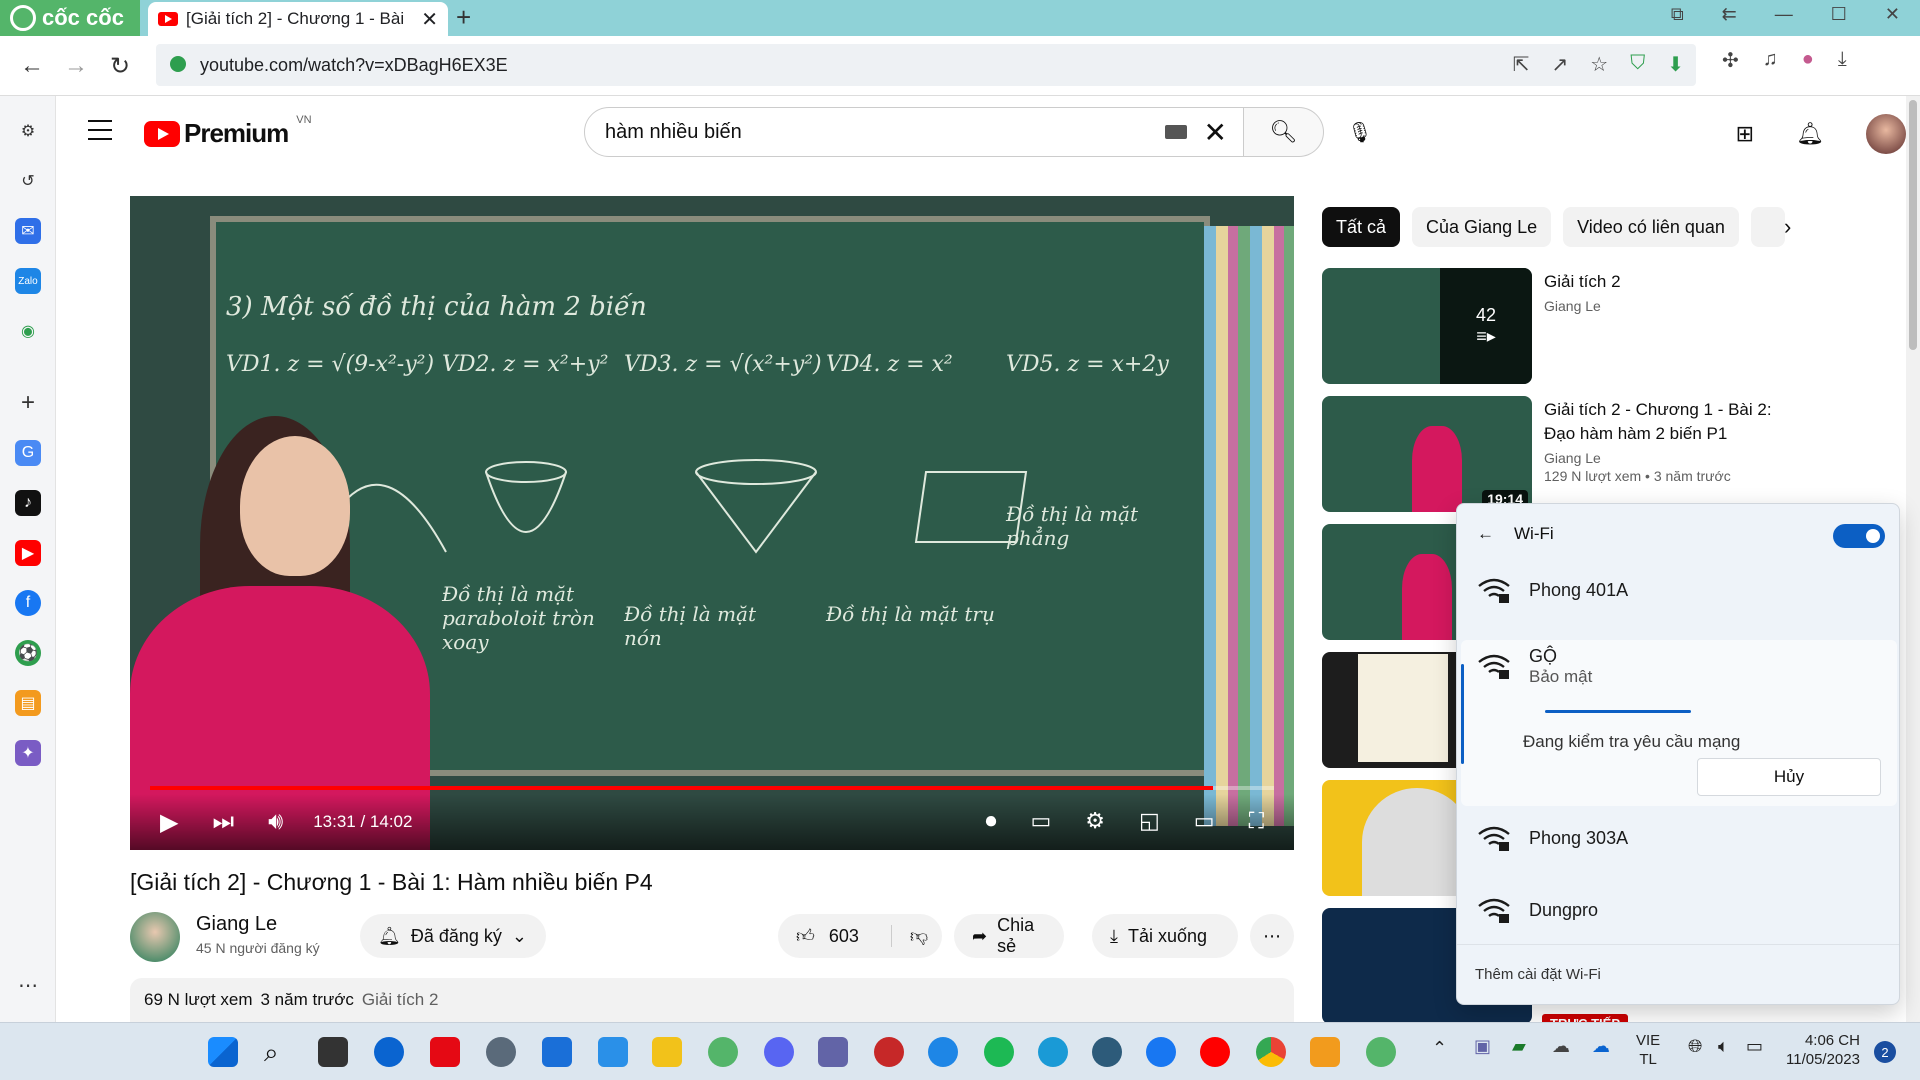 The width and height of the screenshot is (1920, 1080). Describe the element at coordinates (909, 936) in the screenshot. I see `dislike-button: 👎︎` at that location.